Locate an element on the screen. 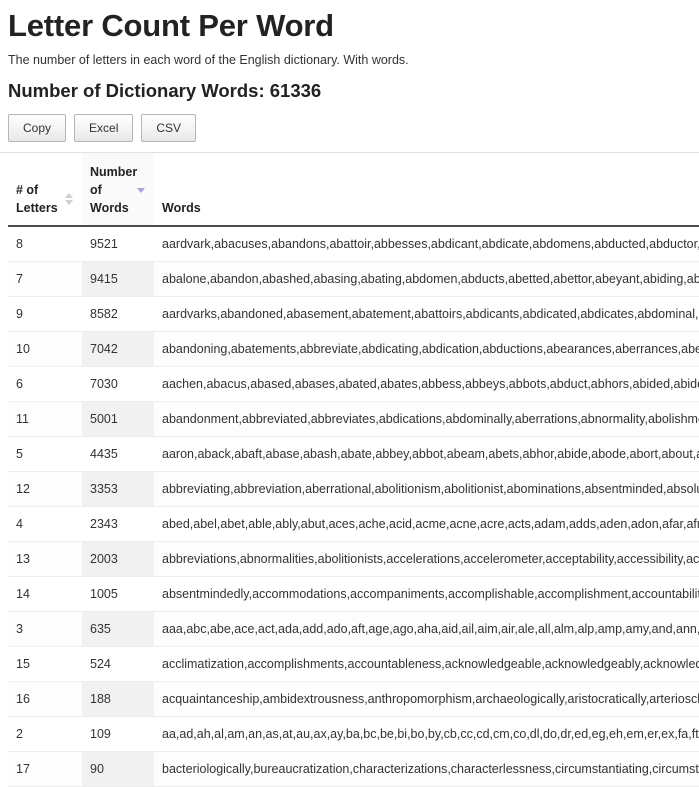 This screenshot has height=787, width=699. cell-word-count: 188 is located at coordinates (118, 699).